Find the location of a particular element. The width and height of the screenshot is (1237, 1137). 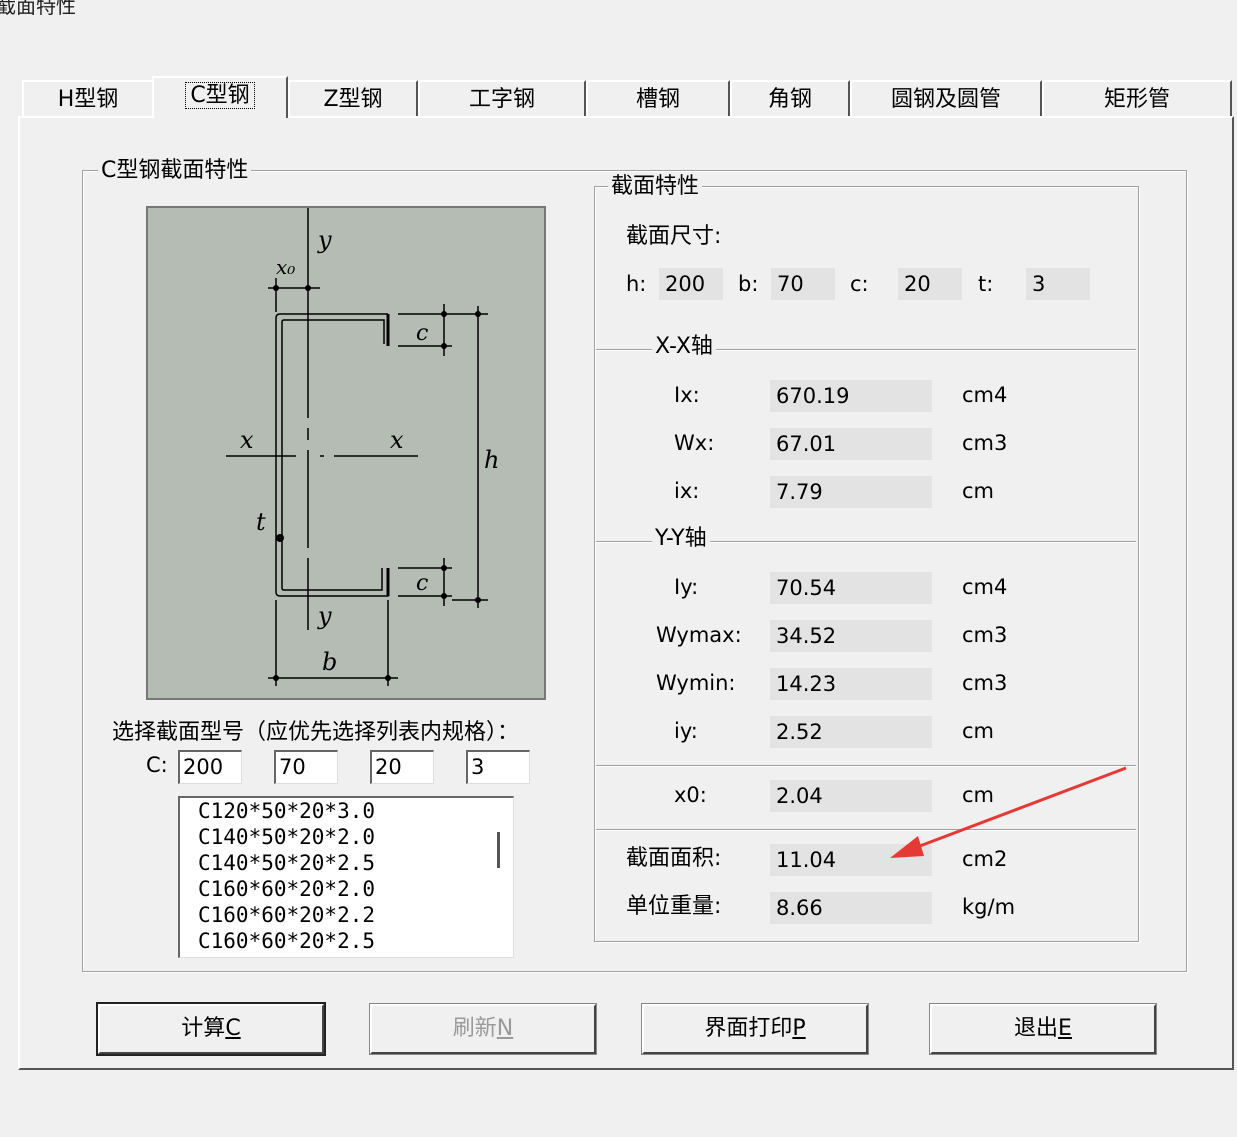

tab-label: 圆钢及圆管 is located at coordinates (945, 99).